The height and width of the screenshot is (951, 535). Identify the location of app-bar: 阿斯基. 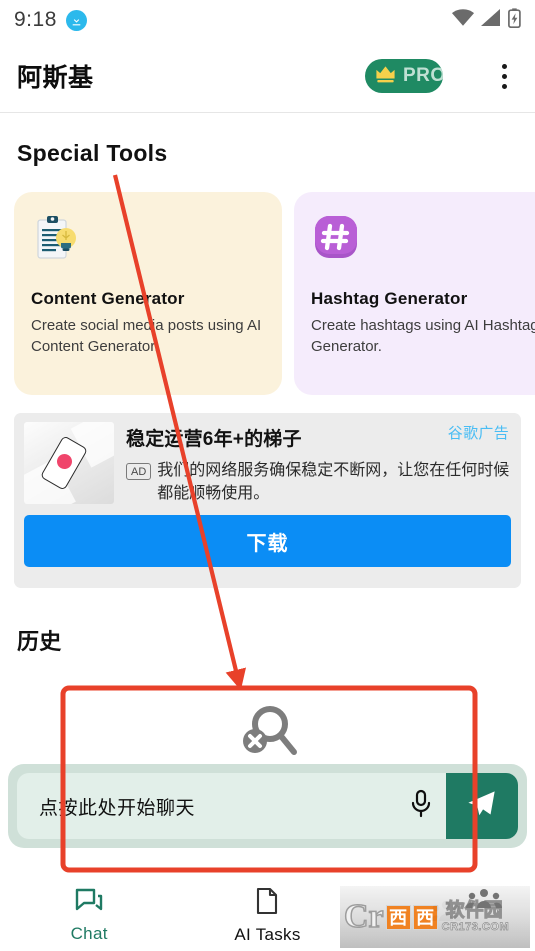
(267, 76).